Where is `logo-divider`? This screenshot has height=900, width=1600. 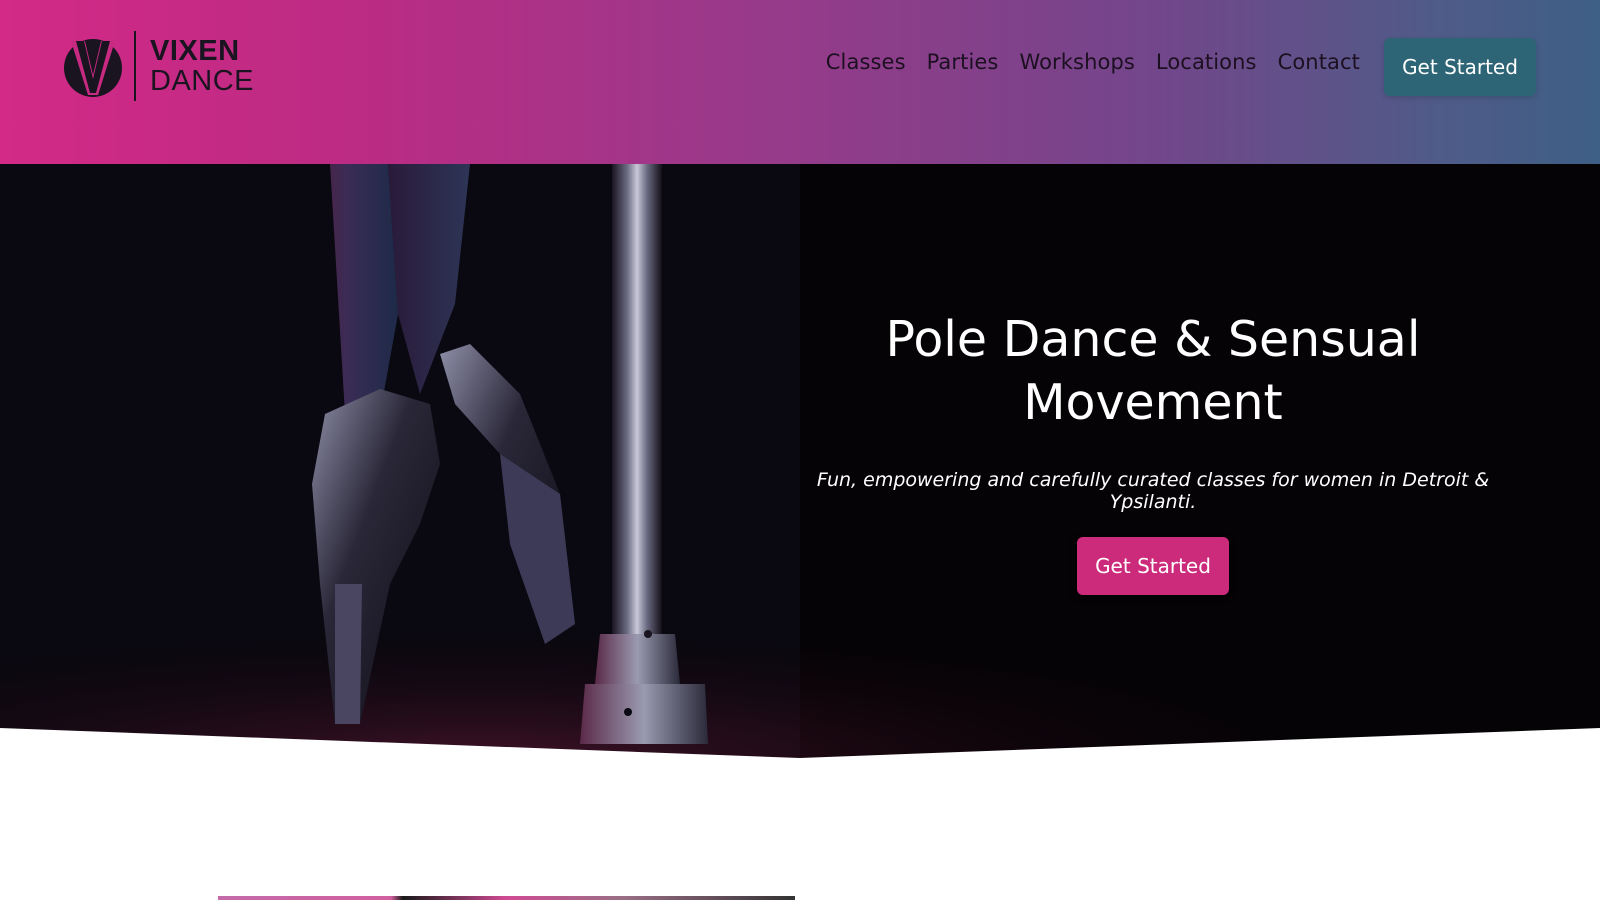 logo-divider is located at coordinates (135, 66).